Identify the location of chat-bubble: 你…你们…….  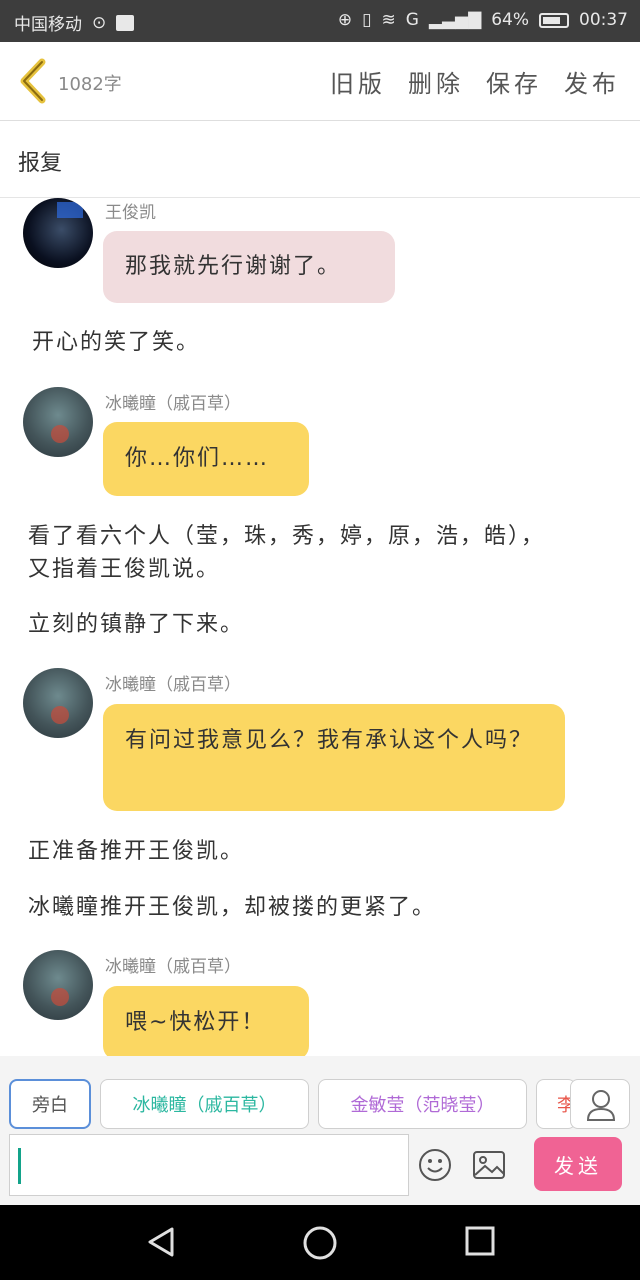
(206, 459).